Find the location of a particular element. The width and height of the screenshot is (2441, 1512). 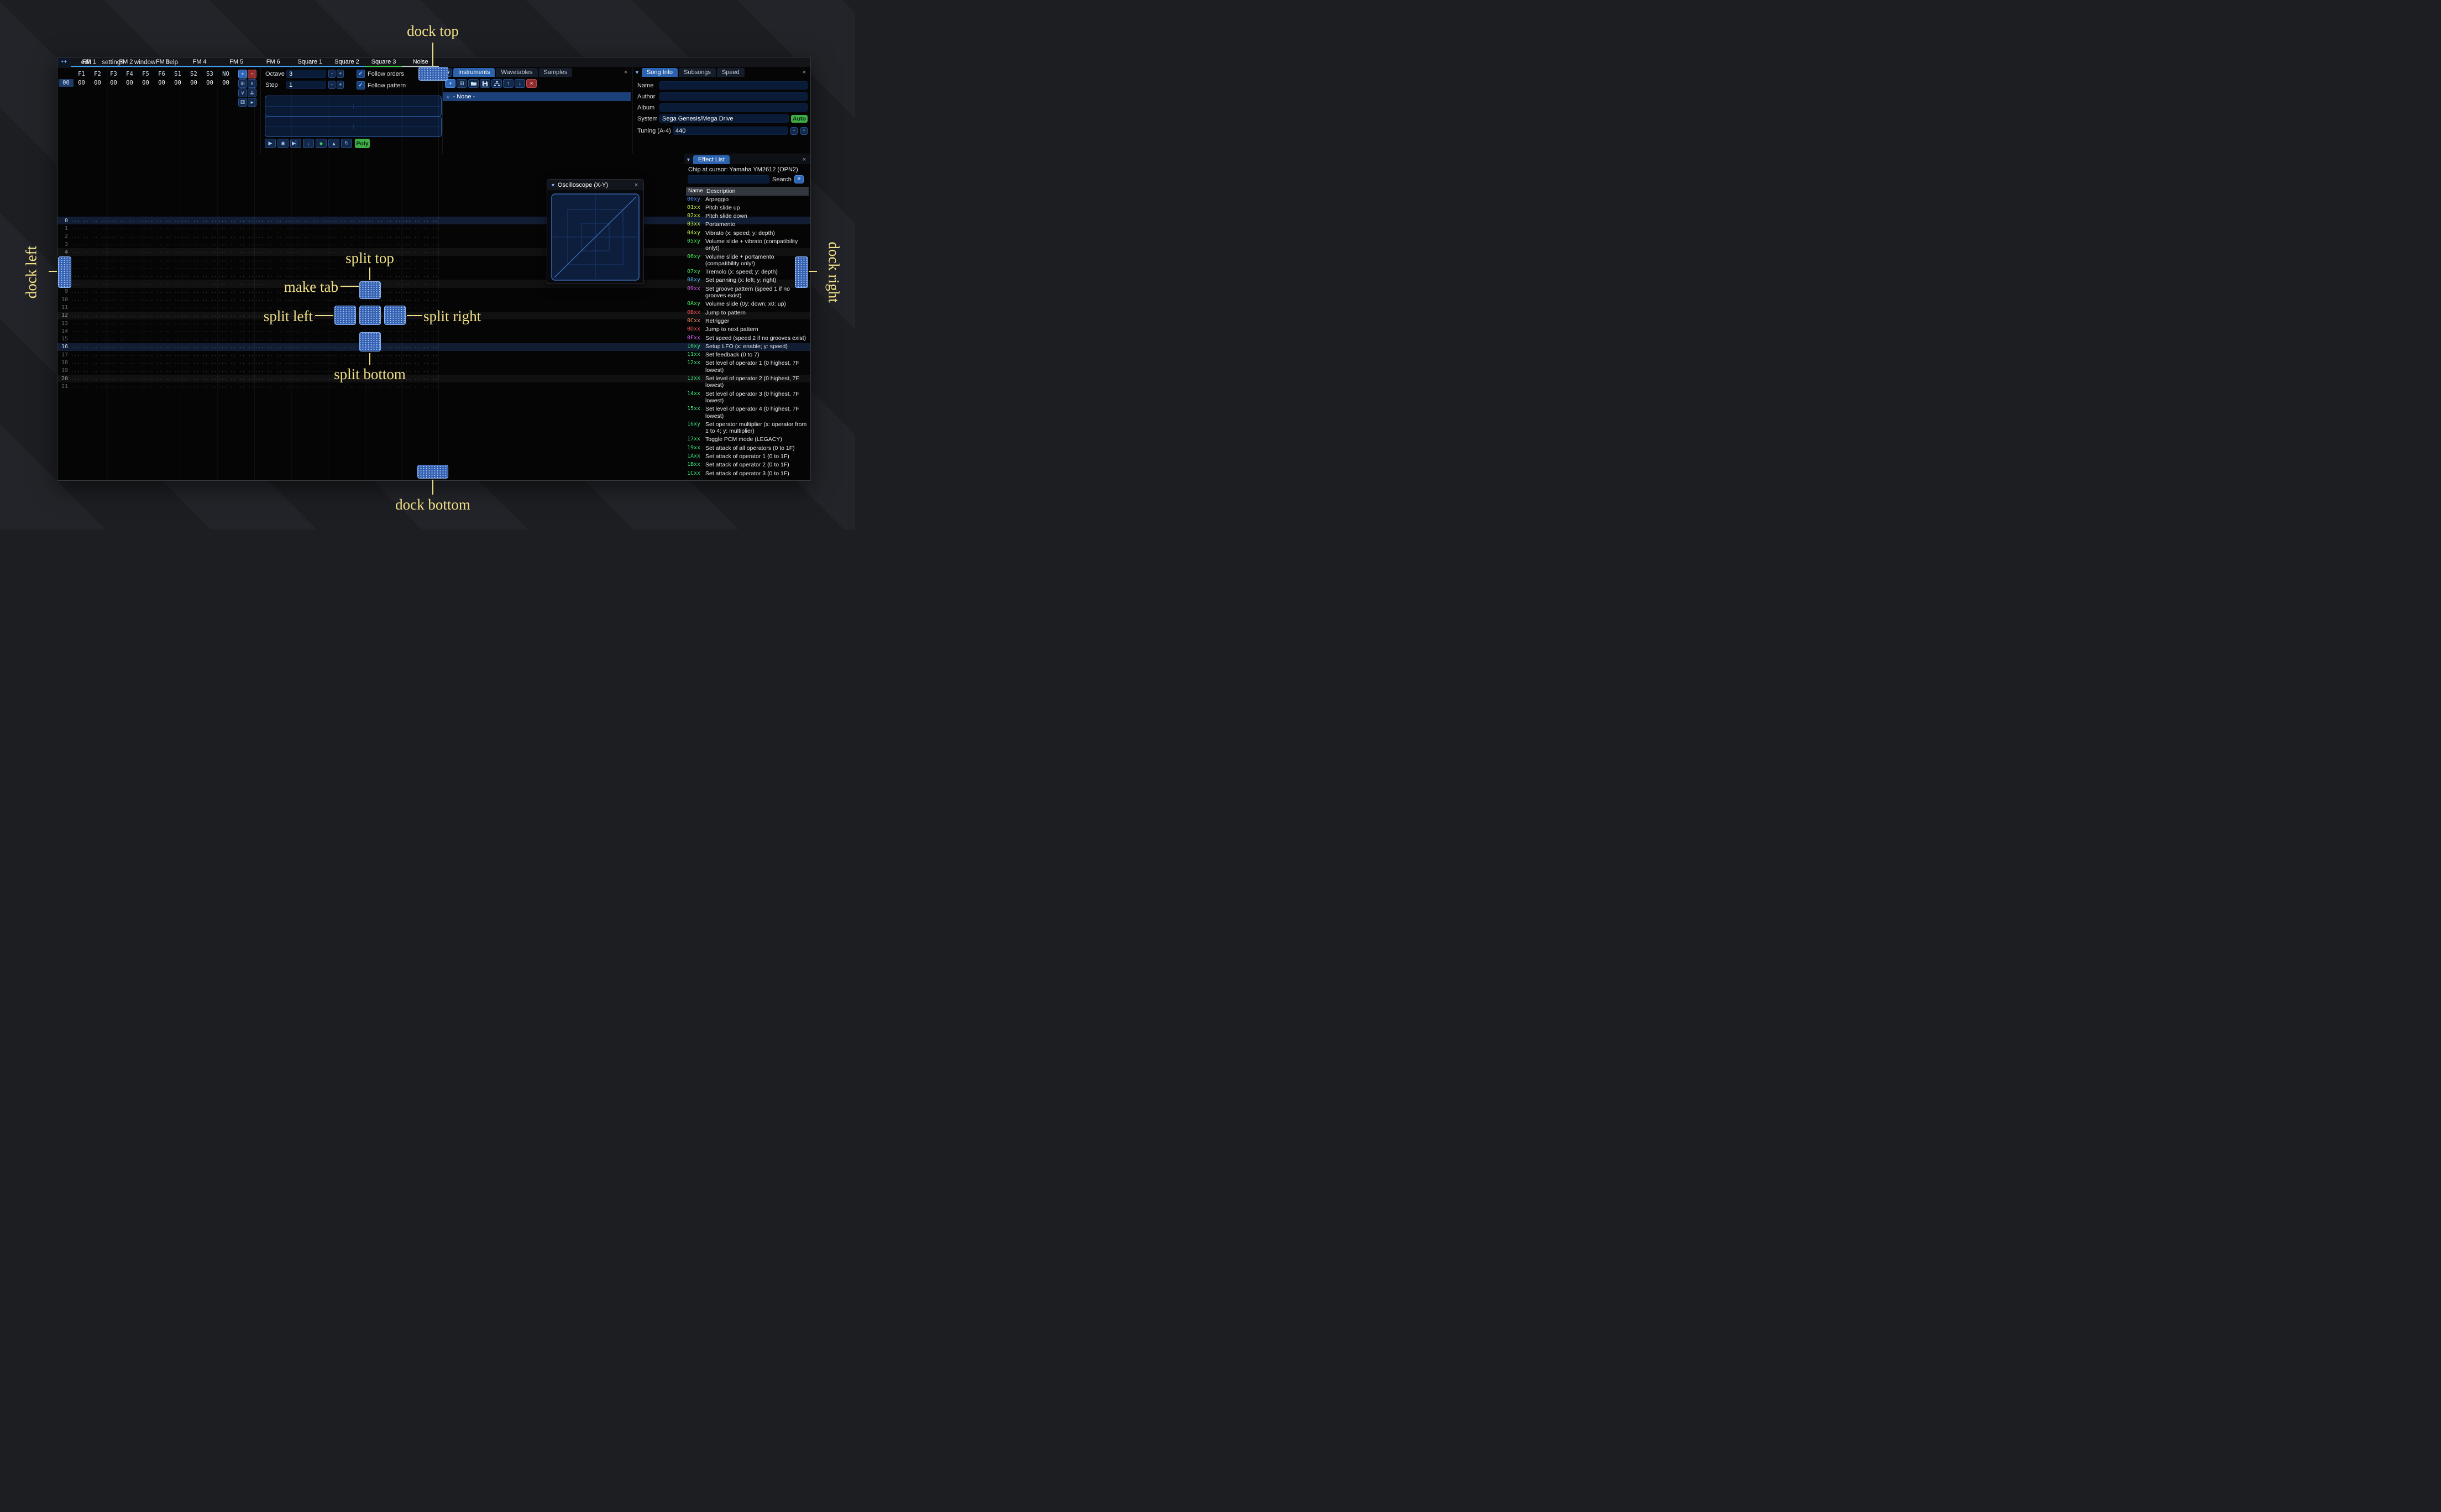

song-name-input is located at coordinates (733, 86).